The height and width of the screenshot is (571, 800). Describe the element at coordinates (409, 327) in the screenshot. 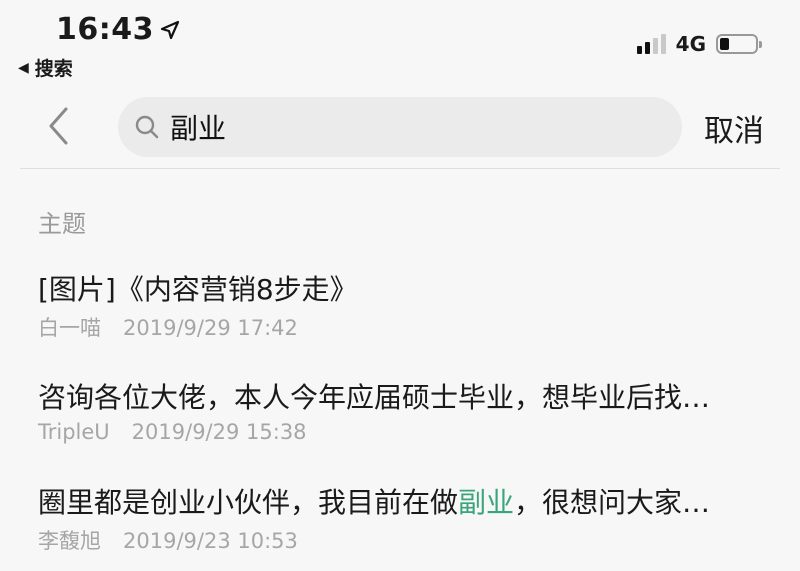

I see `result-meta: 白一喵 2019/9/29 17:42` at that location.